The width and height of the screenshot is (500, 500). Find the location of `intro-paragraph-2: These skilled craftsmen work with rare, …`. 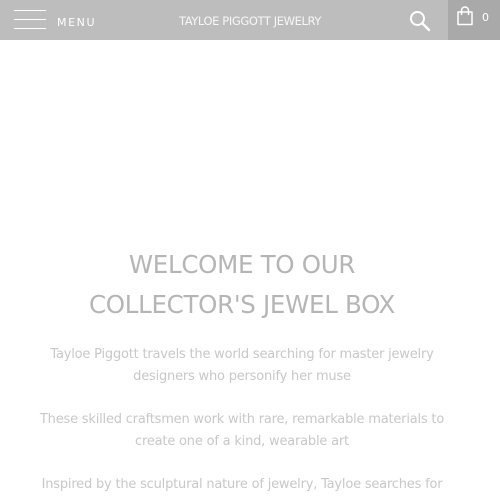

intro-paragraph-2: These skilled craftsmen work with rare, … is located at coordinates (242, 431).